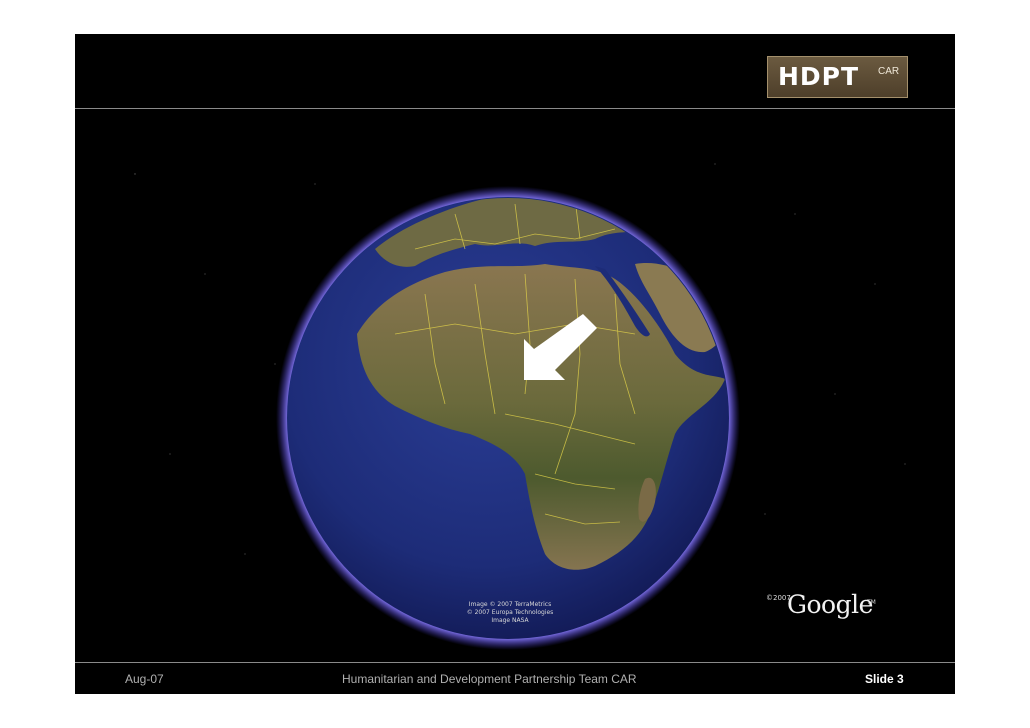 This screenshot has height=728, width=1030. What do you see at coordinates (830, 604) in the screenshot?
I see `google-wordmark: Google` at bounding box center [830, 604].